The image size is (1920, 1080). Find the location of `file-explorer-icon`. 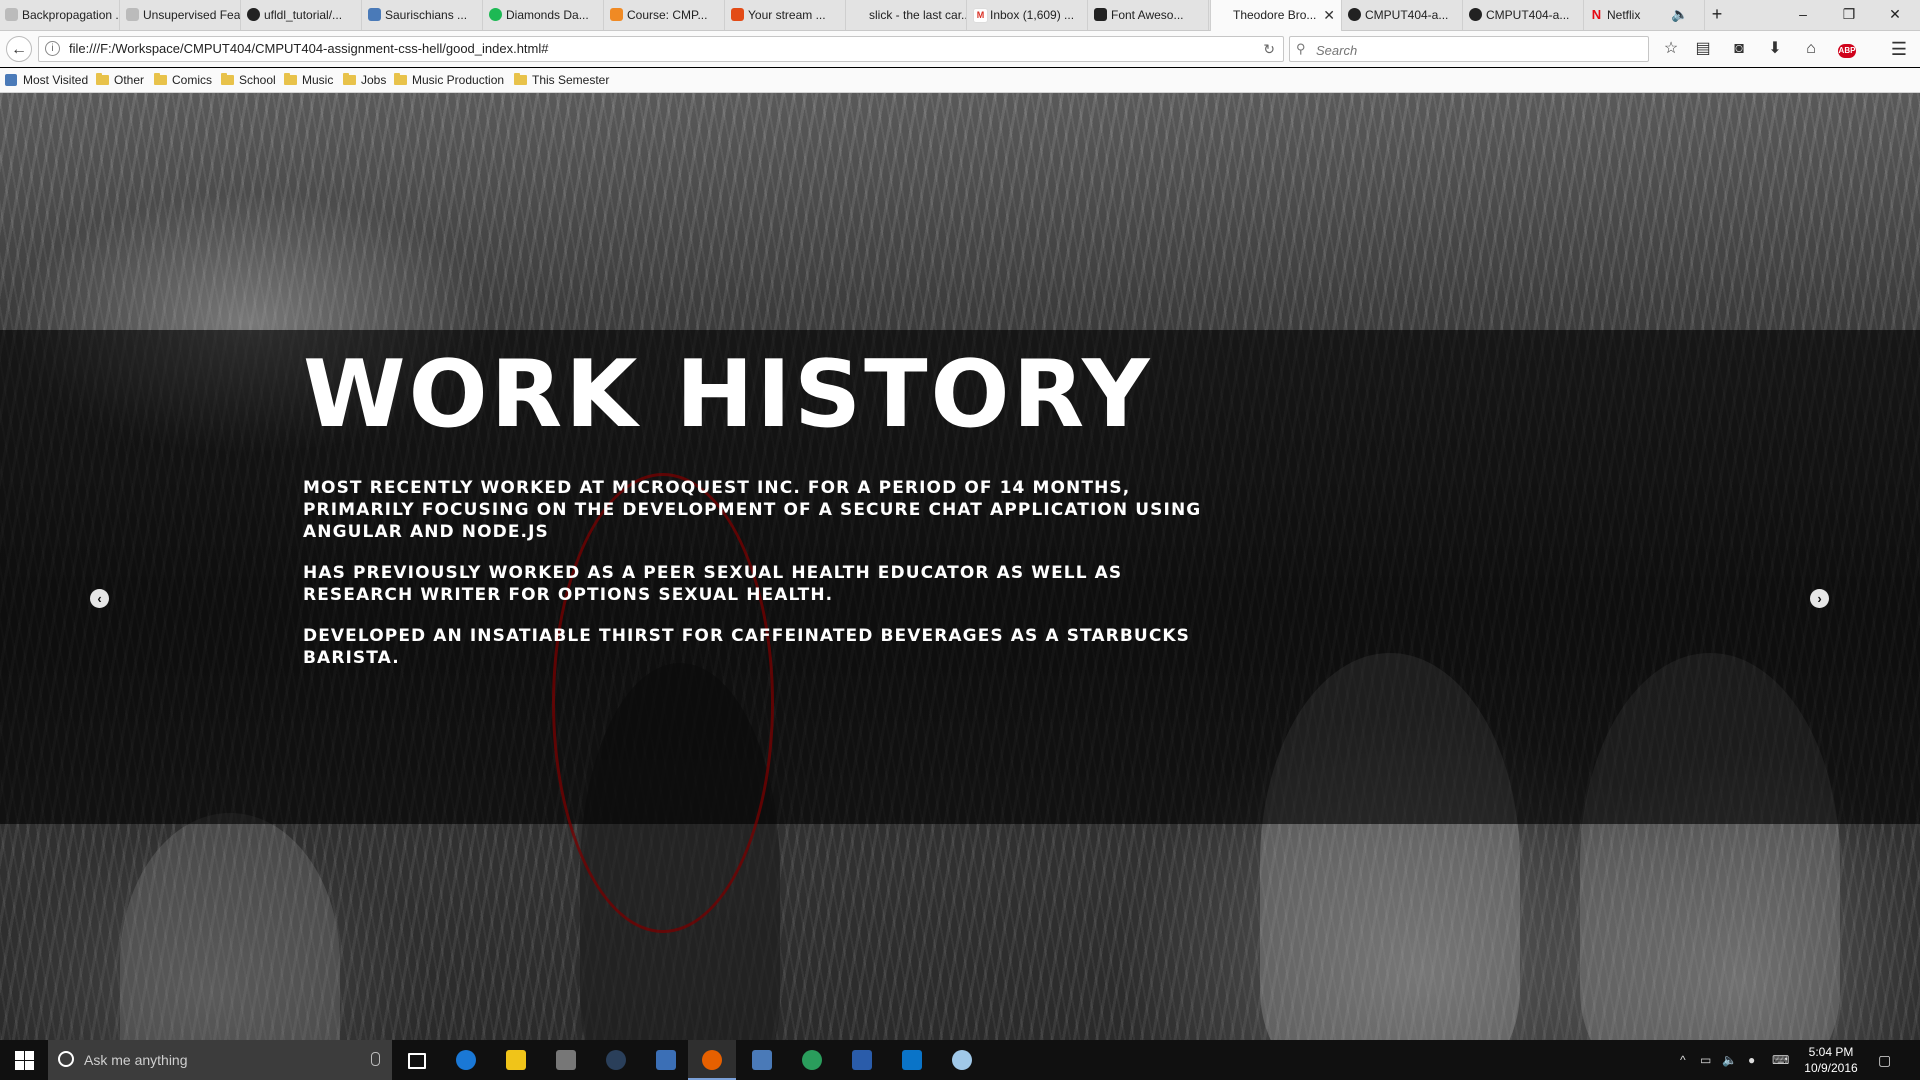

file-explorer-icon is located at coordinates (516, 1060).